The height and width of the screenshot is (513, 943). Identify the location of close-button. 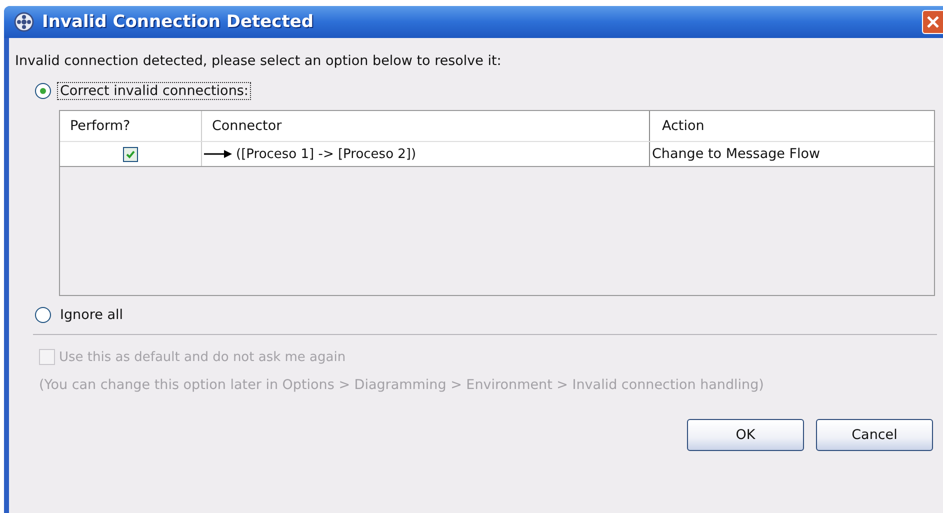
(932, 22).